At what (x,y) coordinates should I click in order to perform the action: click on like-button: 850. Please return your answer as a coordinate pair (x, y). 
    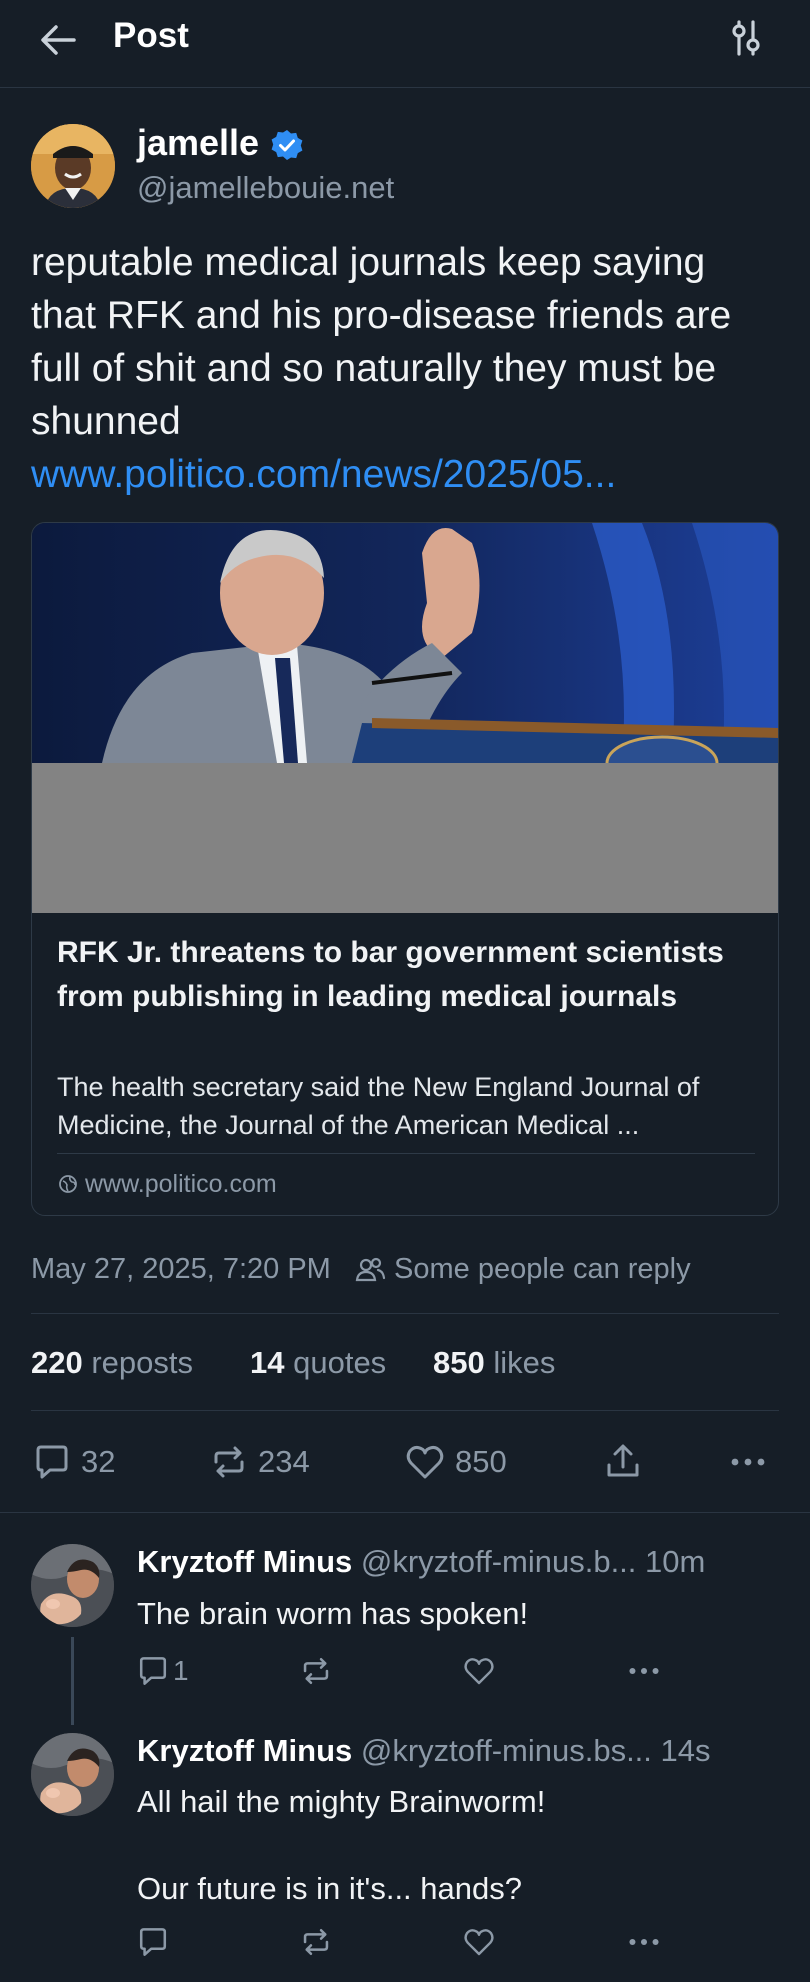
    Looking at the image, I should click on (456, 1462).